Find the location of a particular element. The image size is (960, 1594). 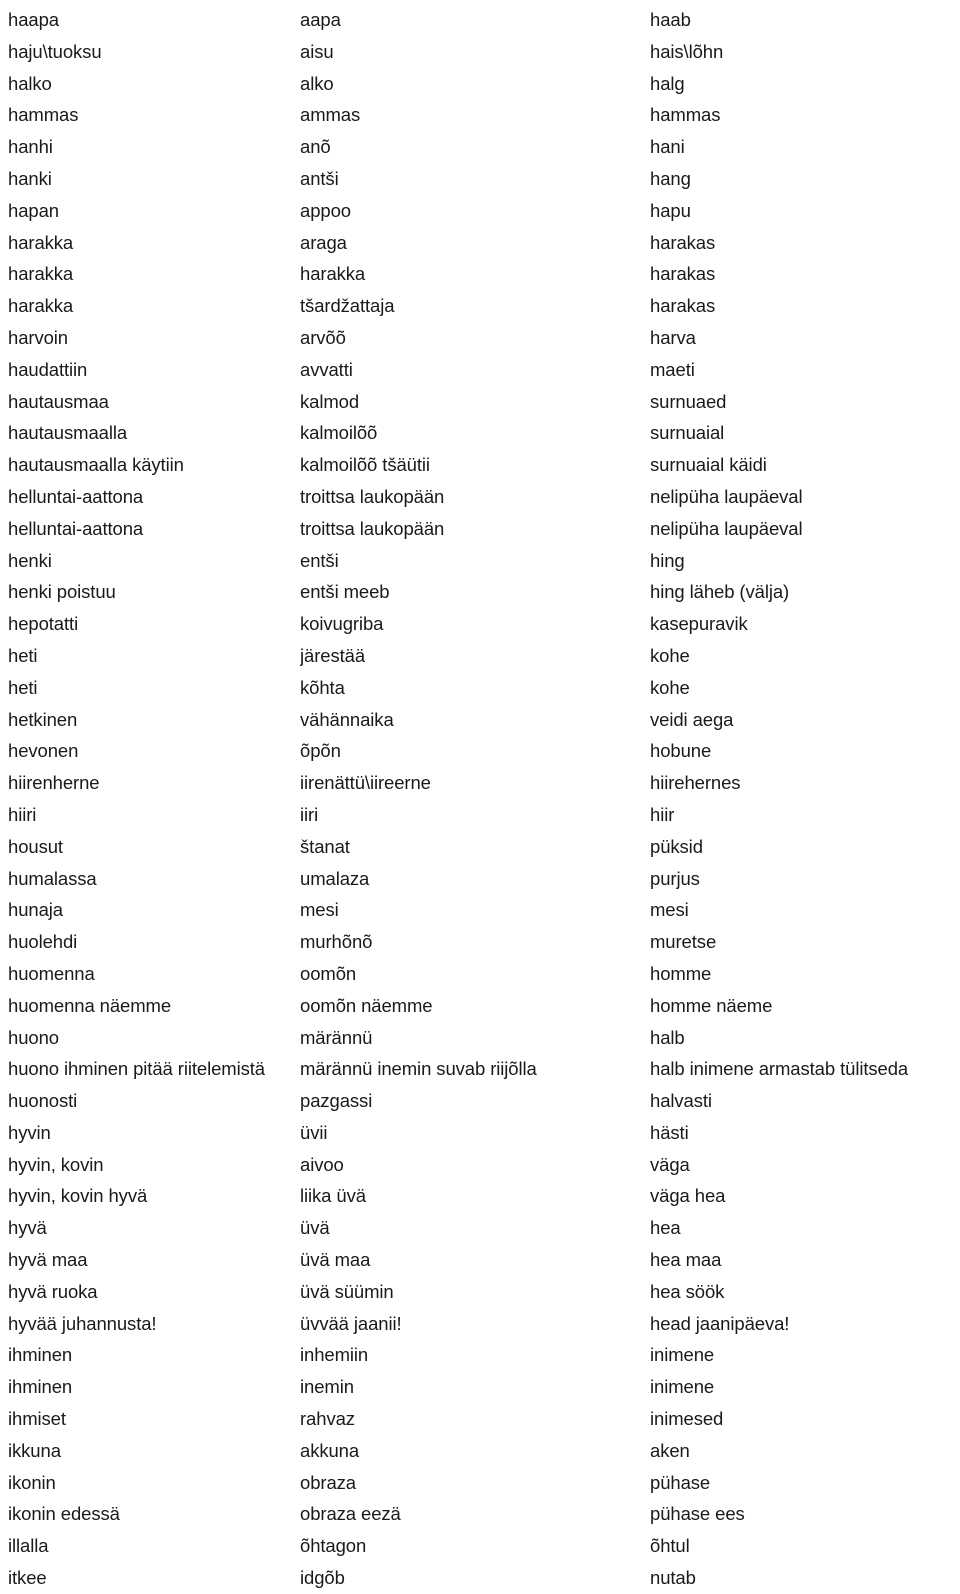

cell-finnish: hautausmaalla käytiin is located at coordinates (96, 465).